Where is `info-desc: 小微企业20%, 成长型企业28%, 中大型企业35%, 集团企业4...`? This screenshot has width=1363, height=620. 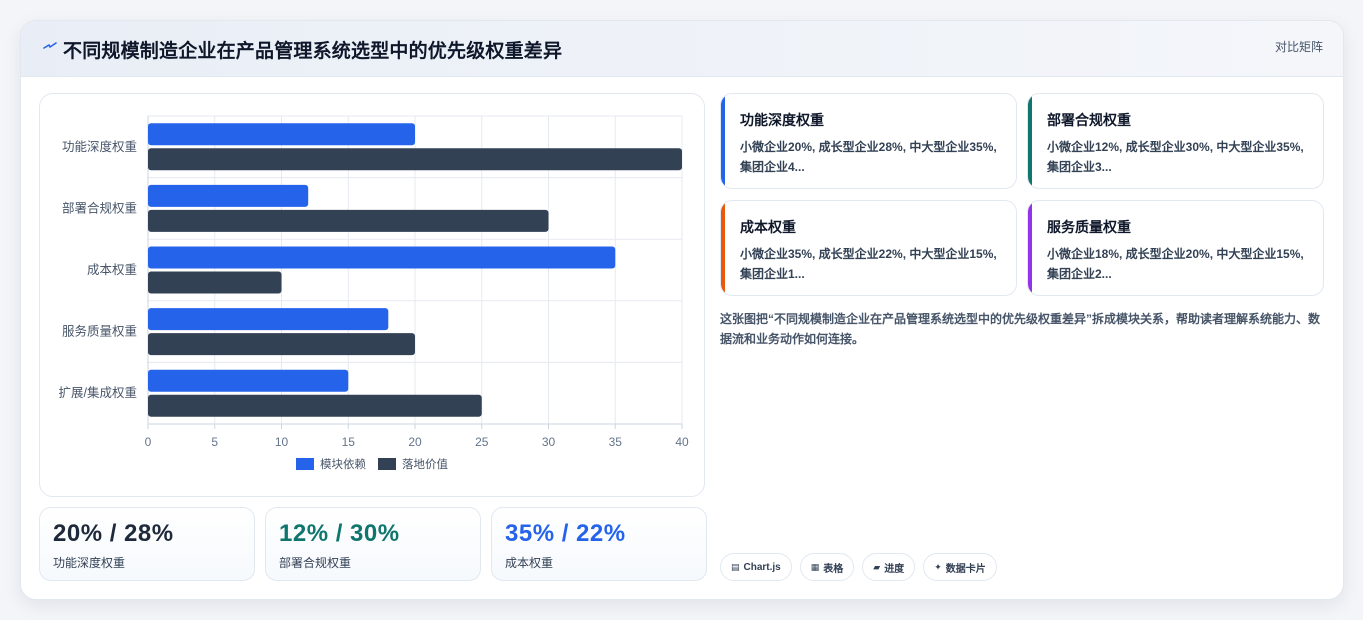
info-desc: 小微企业20%, 成长型企业28%, 中大型企业35%, 集团企业4... is located at coordinates (868, 157).